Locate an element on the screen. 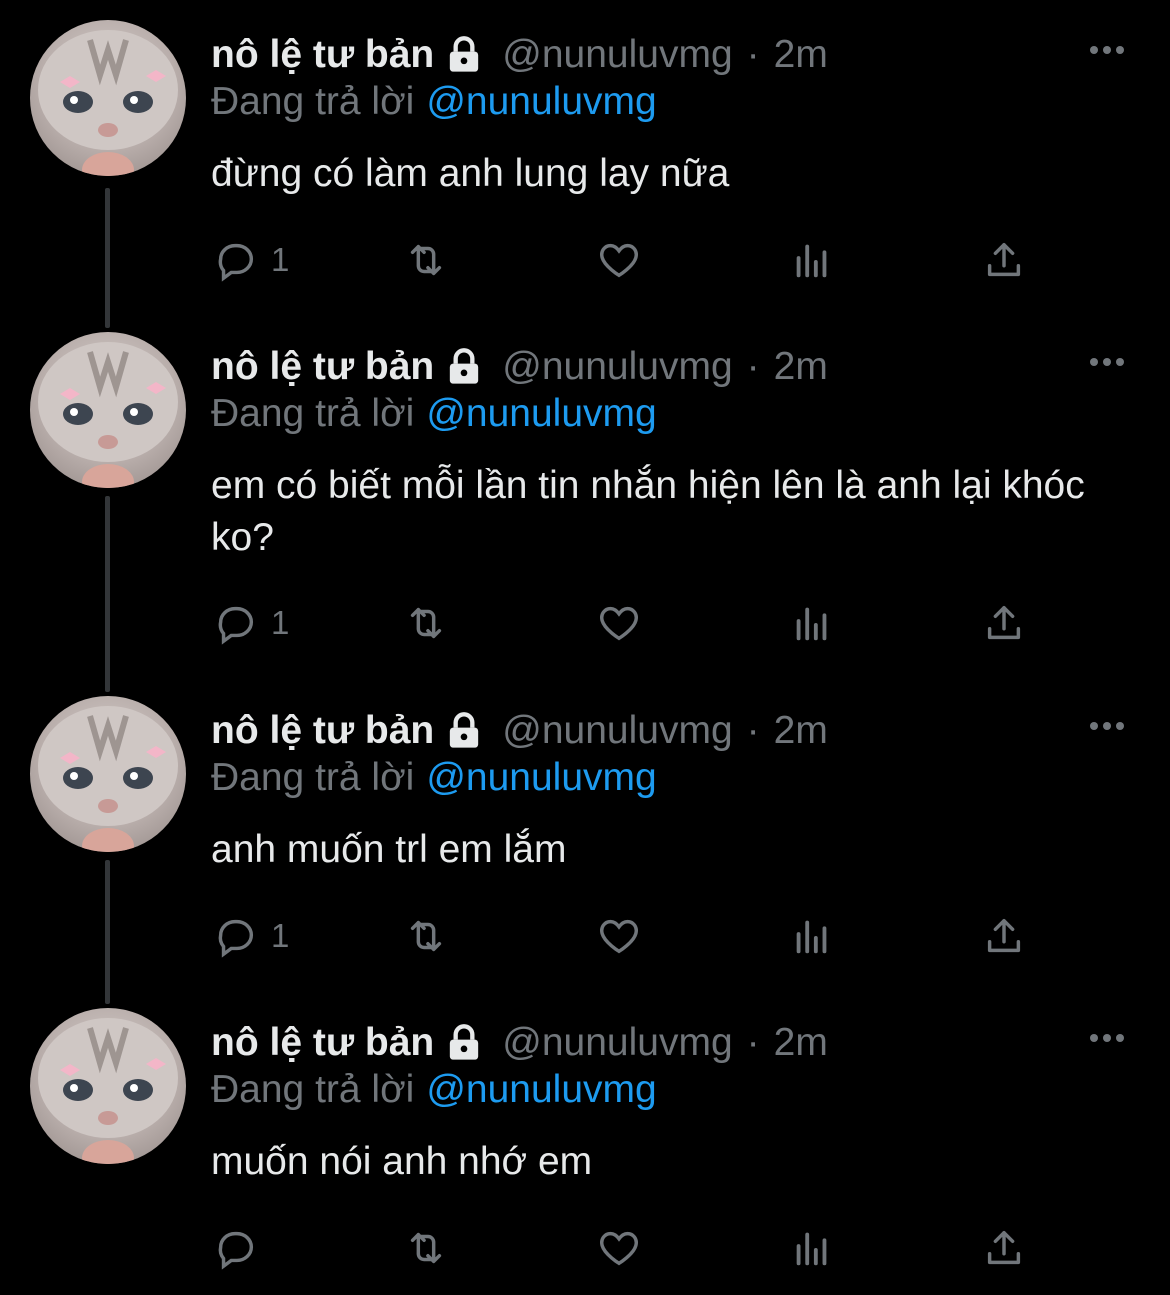 The width and height of the screenshot is (1170, 1295). tweet-actions is located at coordinates (643, 1248).